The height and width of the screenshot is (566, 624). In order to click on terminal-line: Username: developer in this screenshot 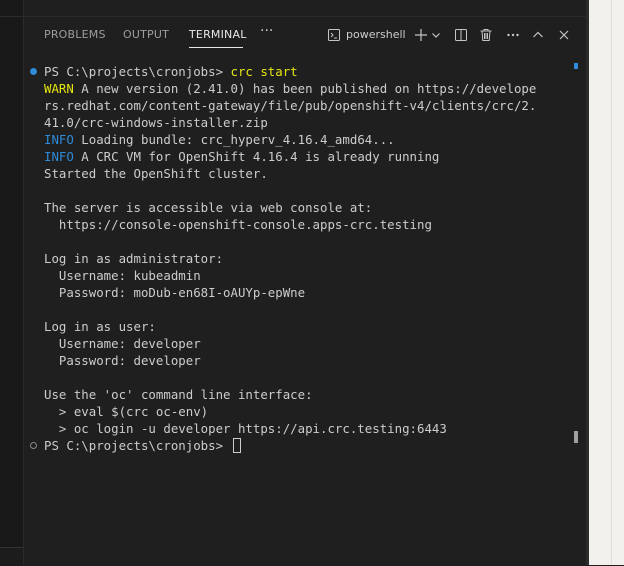, I will do `click(122, 343)`.